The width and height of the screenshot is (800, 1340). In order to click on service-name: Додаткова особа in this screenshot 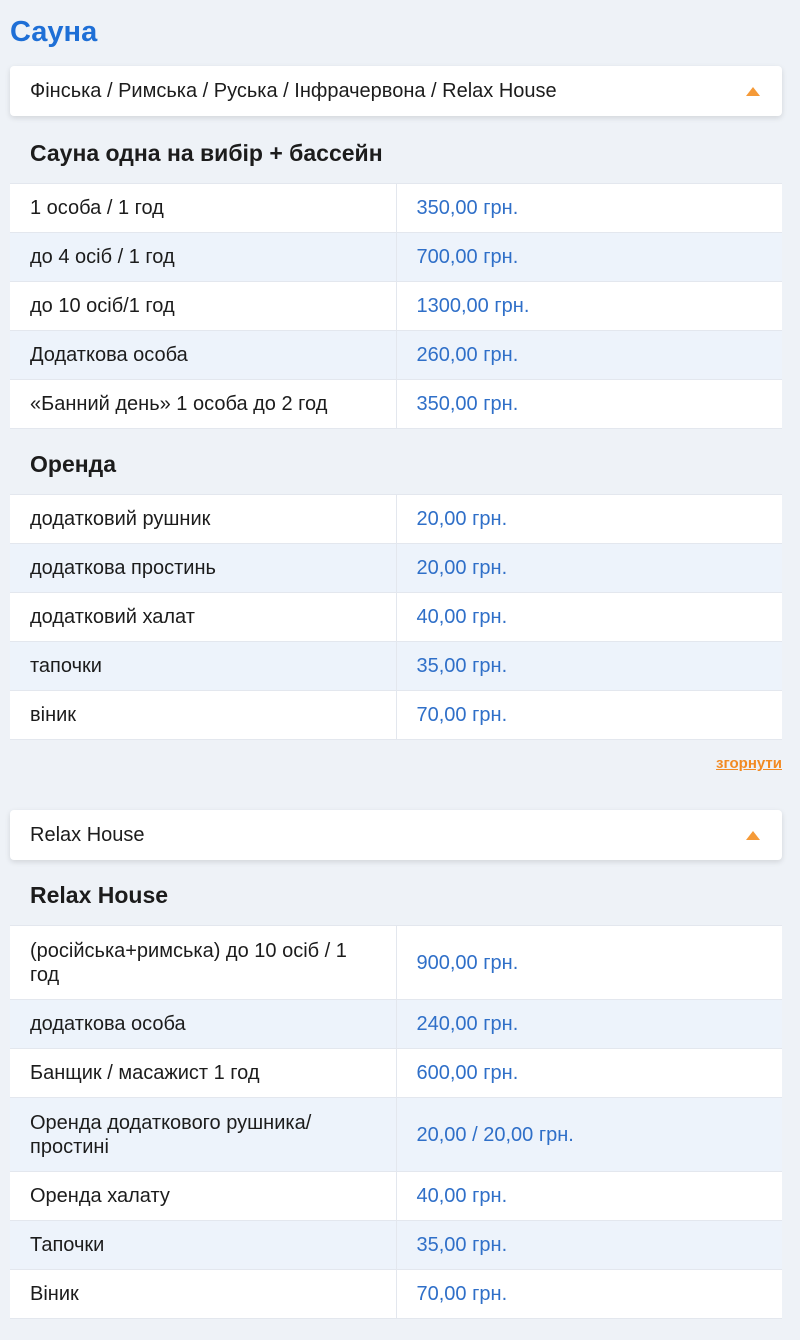, I will do `click(203, 355)`.